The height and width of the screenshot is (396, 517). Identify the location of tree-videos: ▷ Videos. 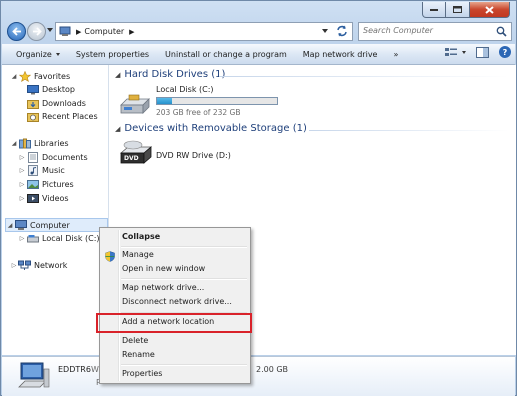
(43, 198).